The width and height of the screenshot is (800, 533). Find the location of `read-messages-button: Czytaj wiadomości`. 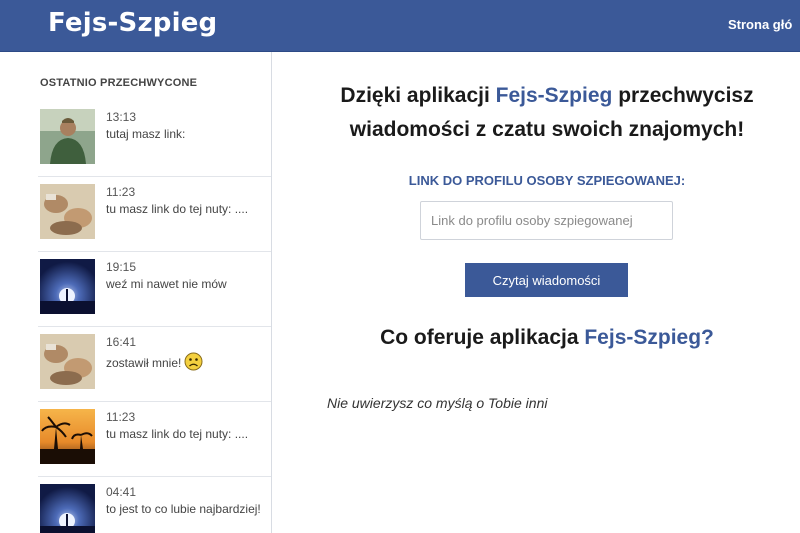

read-messages-button: Czytaj wiadomości is located at coordinates (546, 280).